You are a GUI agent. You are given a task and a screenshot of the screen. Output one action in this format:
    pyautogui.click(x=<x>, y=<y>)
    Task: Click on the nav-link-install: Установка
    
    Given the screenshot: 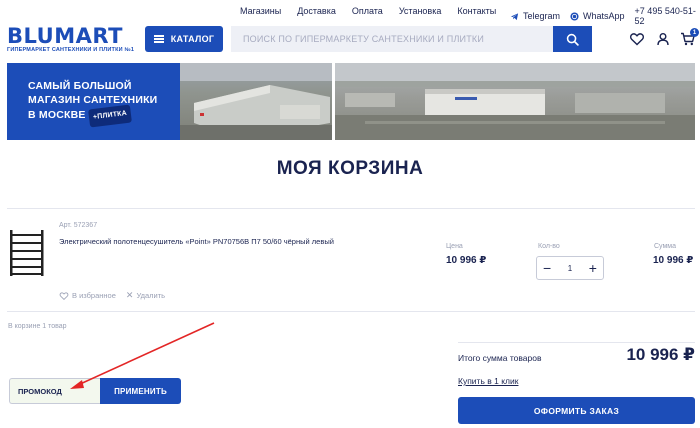 What is the action you would take?
    pyautogui.click(x=420, y=11)
    